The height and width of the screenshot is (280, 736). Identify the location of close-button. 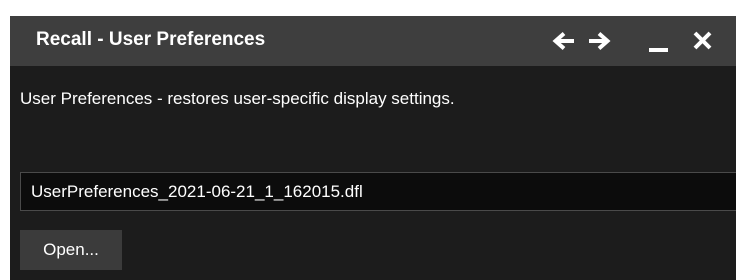
(703, 41).